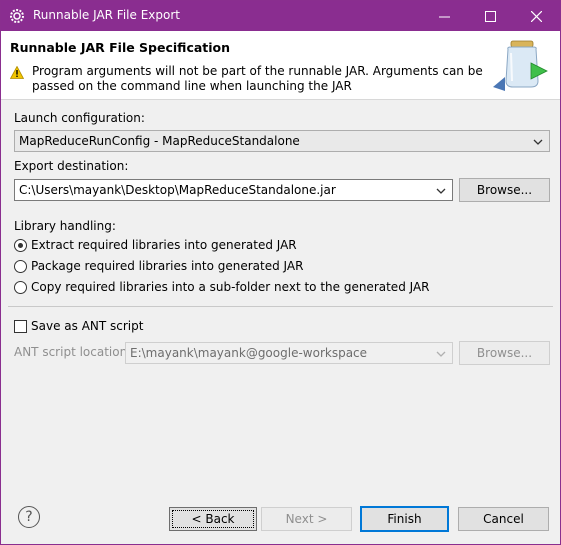  I want to click on jar-export-wizard-icon, so click(520, 65).